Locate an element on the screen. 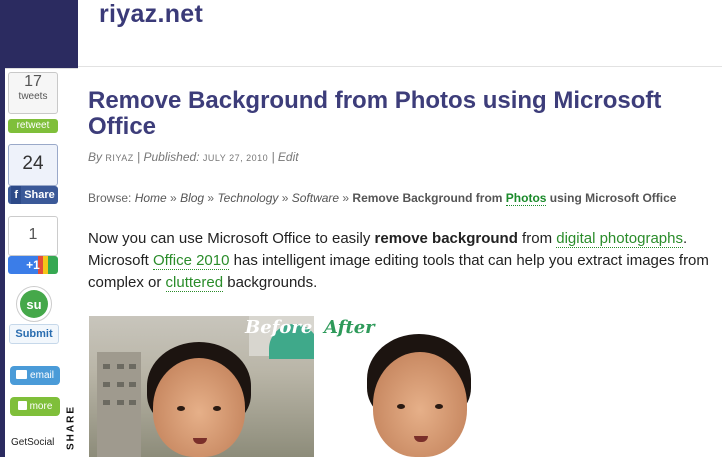 Image resolution: width=722 pixels, height=458 pixels. plusone-counter: 1 is located at coordinates (33, 236).